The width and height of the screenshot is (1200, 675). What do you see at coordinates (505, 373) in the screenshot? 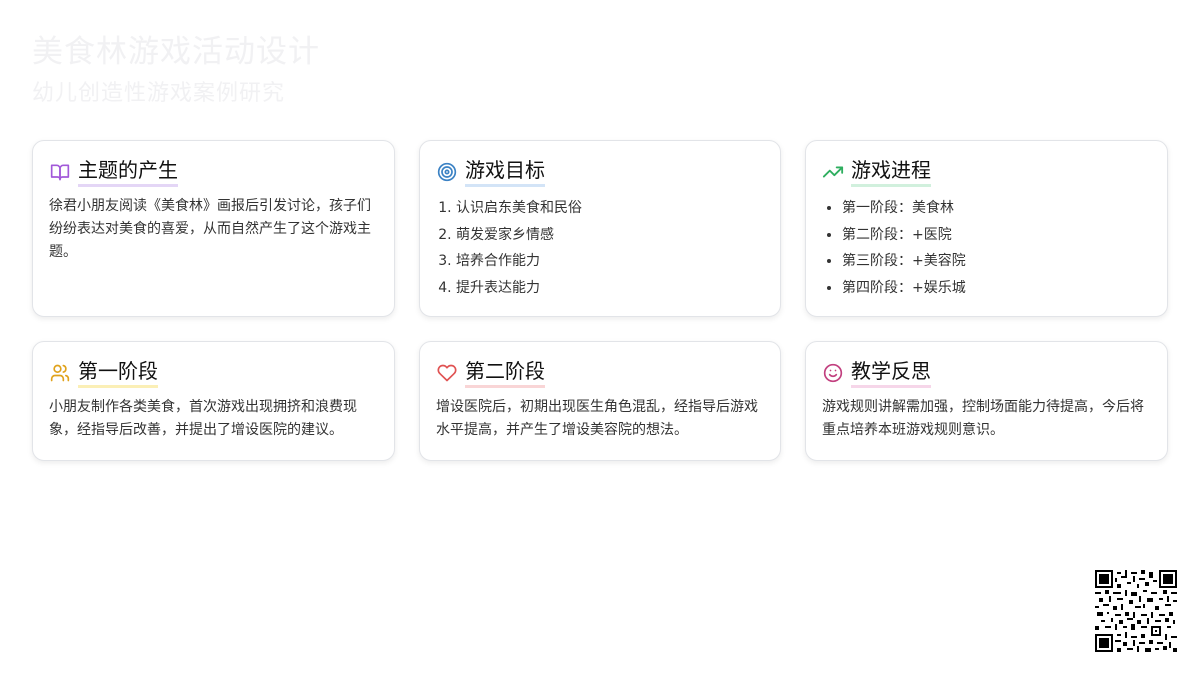
I see `card-title: 第二阶段` at bounding box center [505, 373].